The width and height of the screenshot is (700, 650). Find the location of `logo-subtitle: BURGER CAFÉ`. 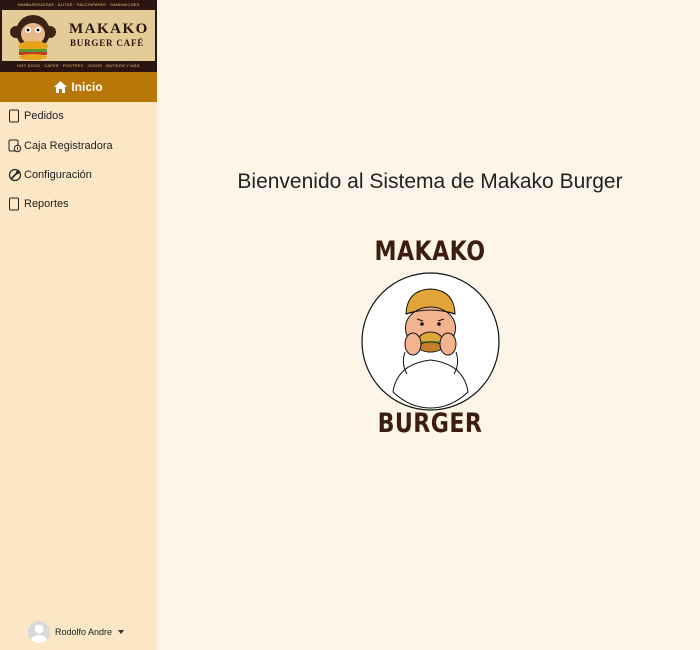

logo-subtitle: BURGER CAFÉ is located at coordinates (107, 43).